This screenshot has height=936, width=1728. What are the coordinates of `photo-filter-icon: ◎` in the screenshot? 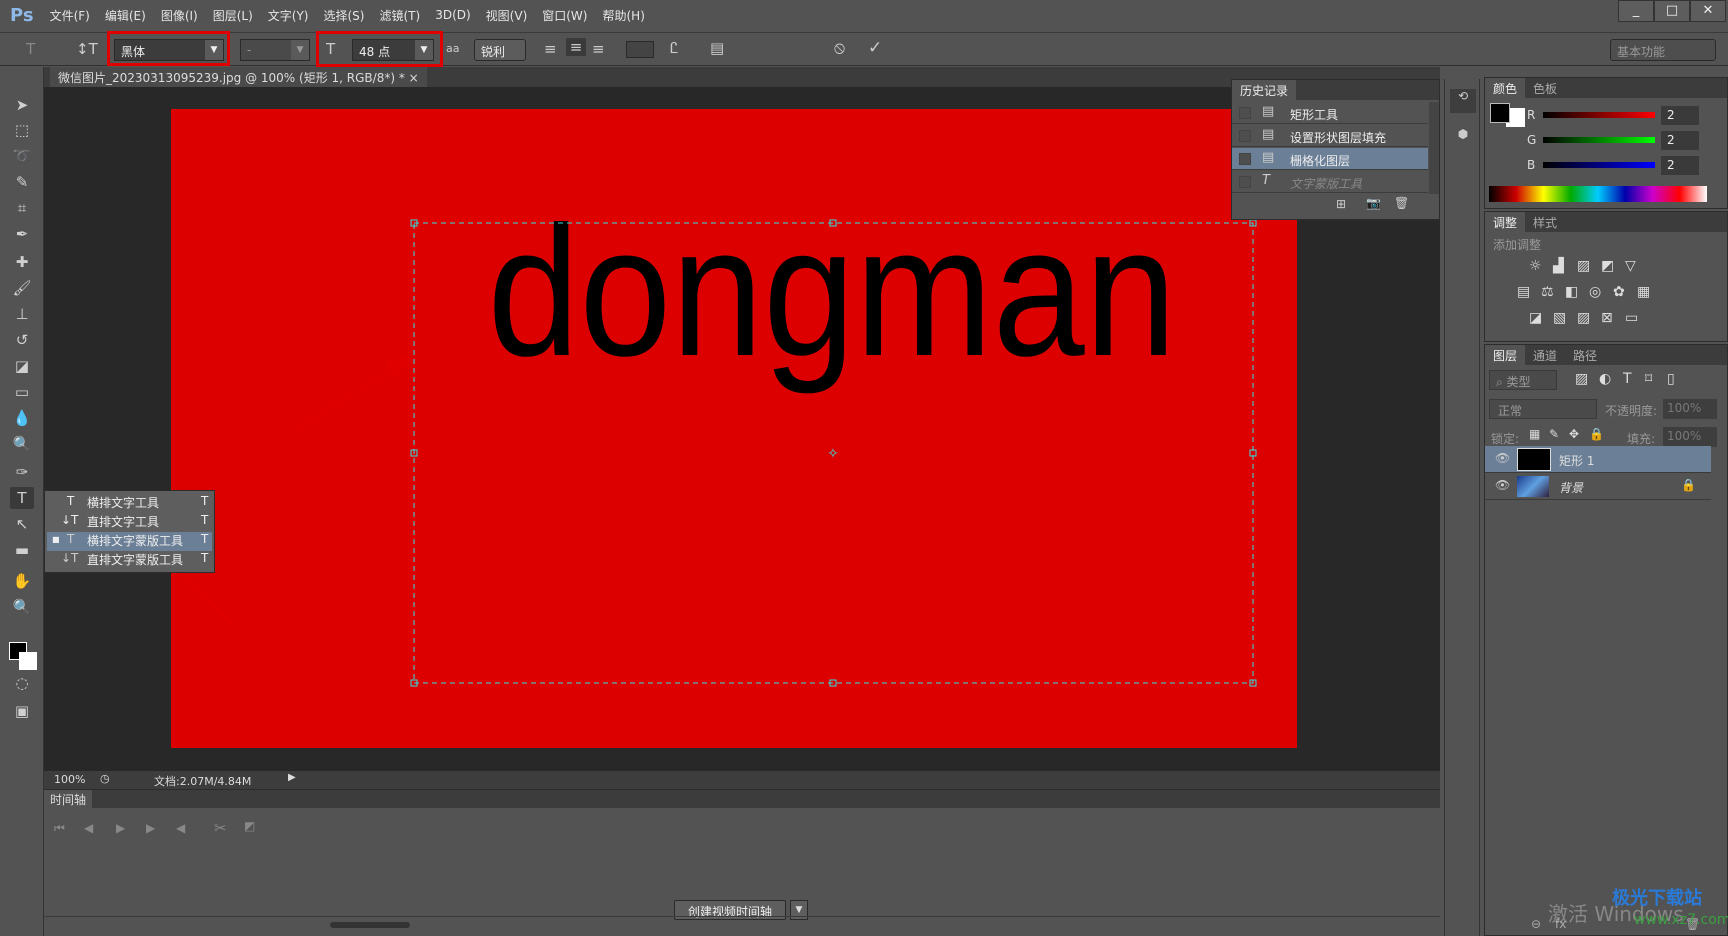 It's located at (1595, 292).